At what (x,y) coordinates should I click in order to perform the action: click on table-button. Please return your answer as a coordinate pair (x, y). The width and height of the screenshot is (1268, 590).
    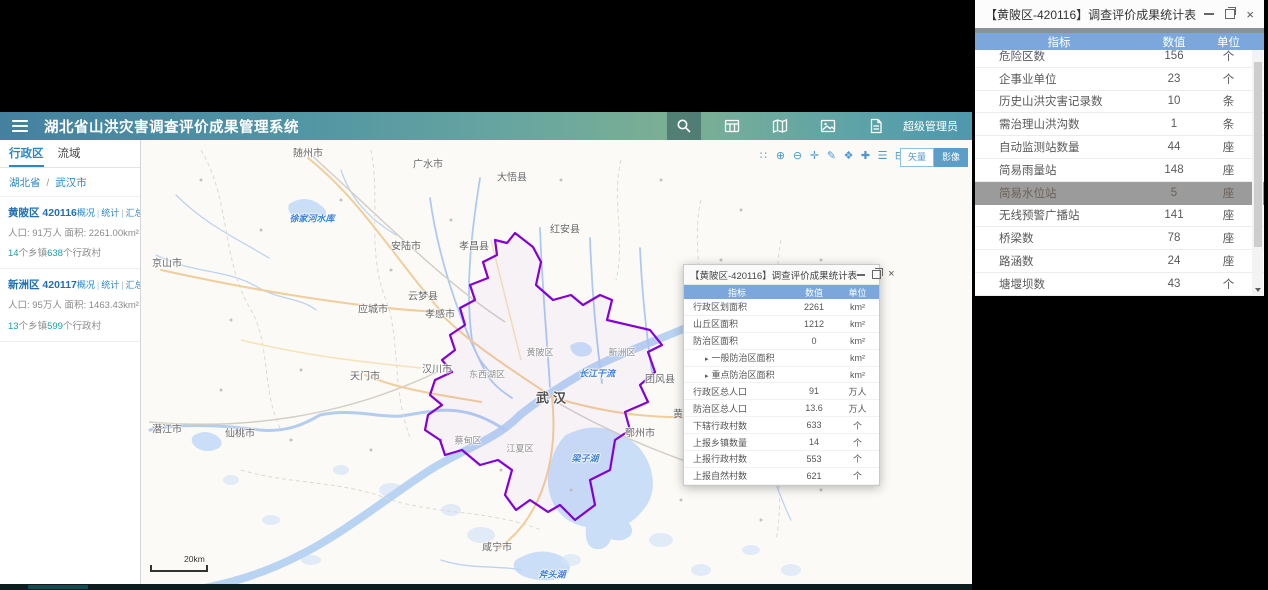
    Looking at the image, I should click on (732, 126).